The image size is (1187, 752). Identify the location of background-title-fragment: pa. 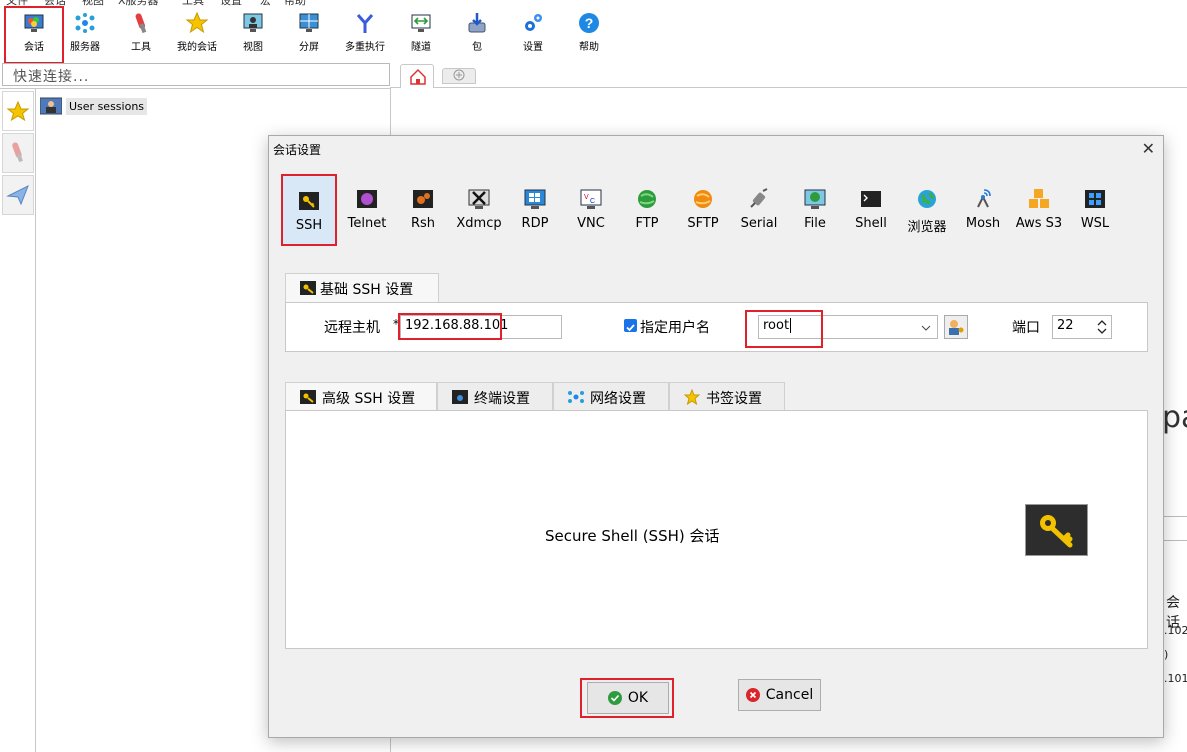
(1174, 417).